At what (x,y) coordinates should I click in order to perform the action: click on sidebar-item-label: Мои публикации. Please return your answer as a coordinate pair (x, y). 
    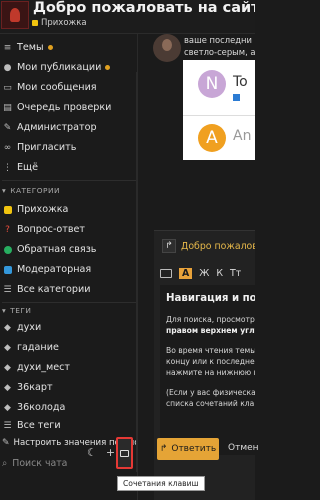
    Looking at the image, I should click on (59, 67).